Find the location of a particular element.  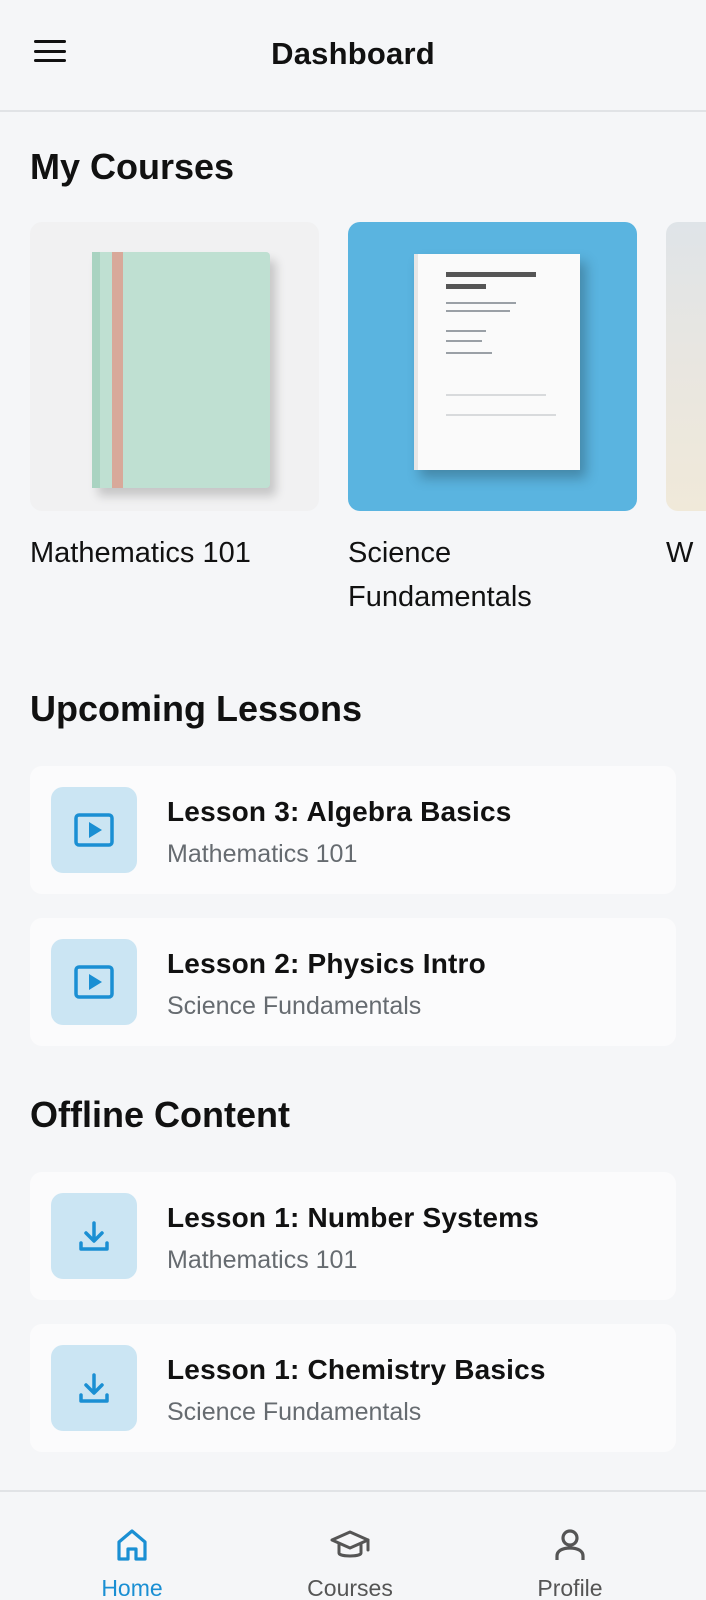

person-icon is located at coordinates (570, 1544).